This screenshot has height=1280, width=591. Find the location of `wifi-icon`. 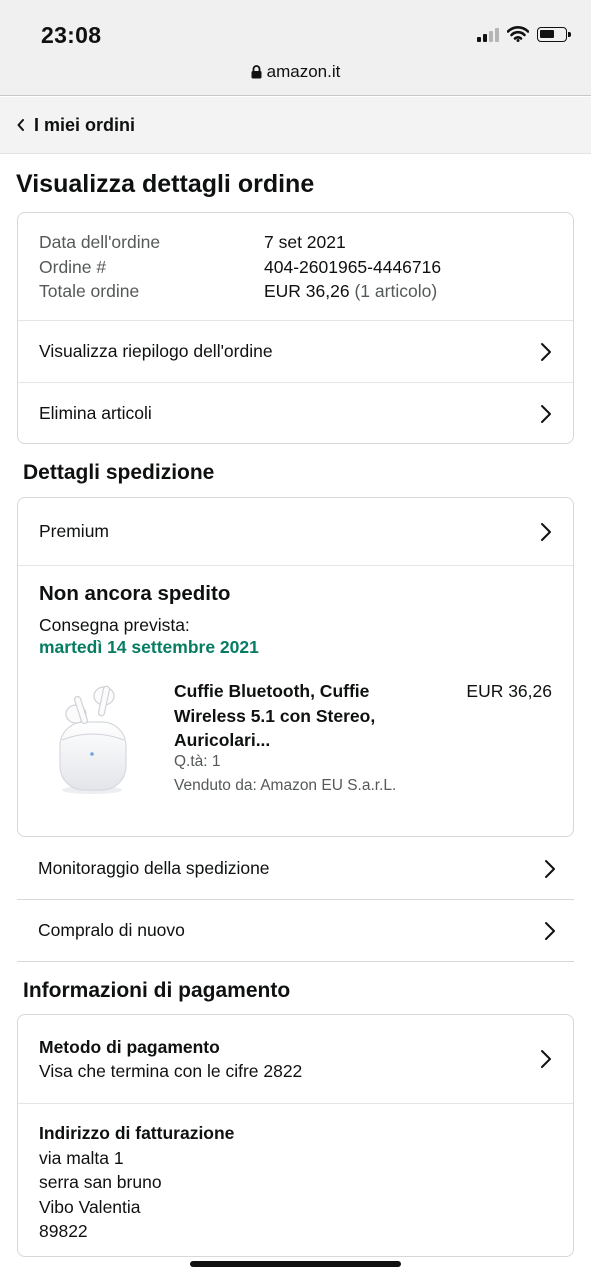

wifi-icon is located at coordinates (518, 34).